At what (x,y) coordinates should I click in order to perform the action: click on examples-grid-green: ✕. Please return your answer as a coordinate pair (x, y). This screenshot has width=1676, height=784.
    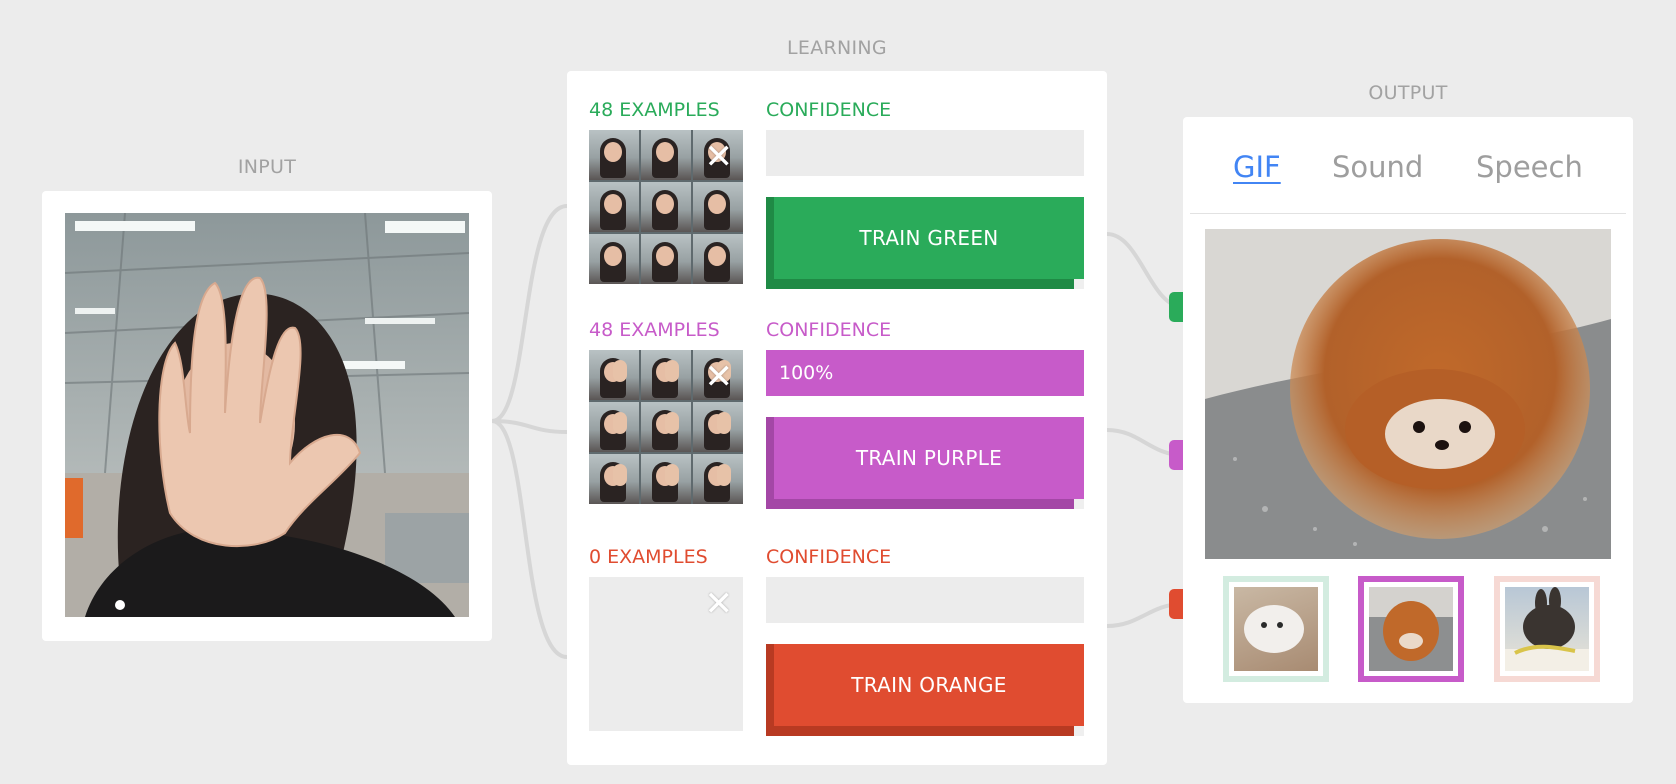
    Looking at the image, I should click on (666, 207).